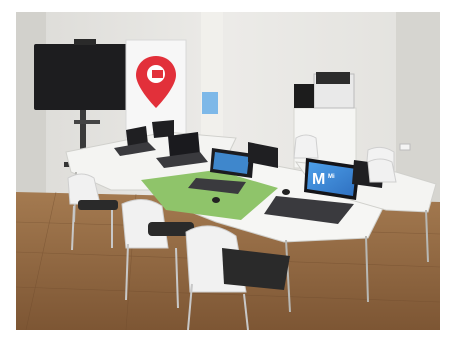 This screenshot has height=340, width=459. What do you see at coordinates (405, 147) in the screenshot?
I see `wall-socket` at bounding box center [405, 147].